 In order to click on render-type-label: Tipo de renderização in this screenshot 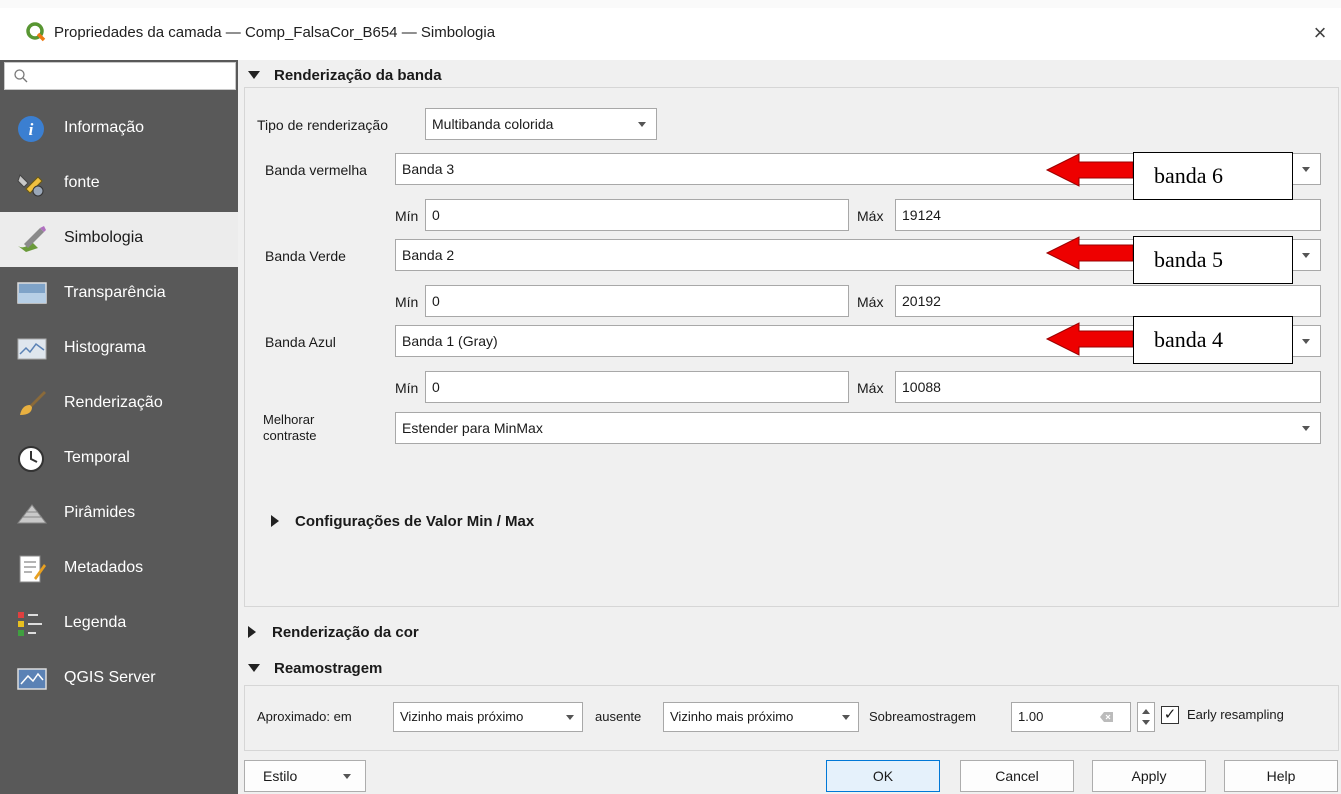, I will do `click(323, 125)`.